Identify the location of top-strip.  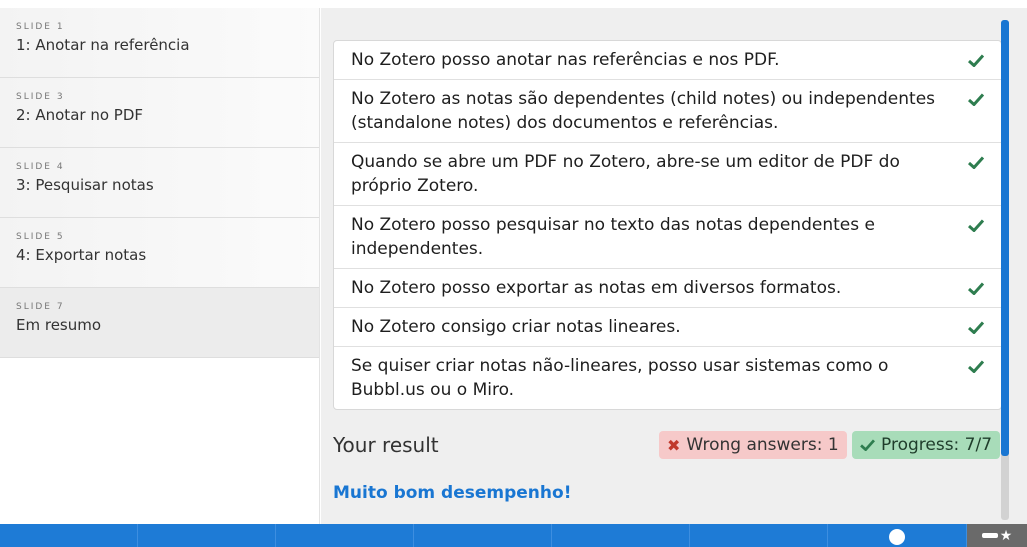
(513, 4).